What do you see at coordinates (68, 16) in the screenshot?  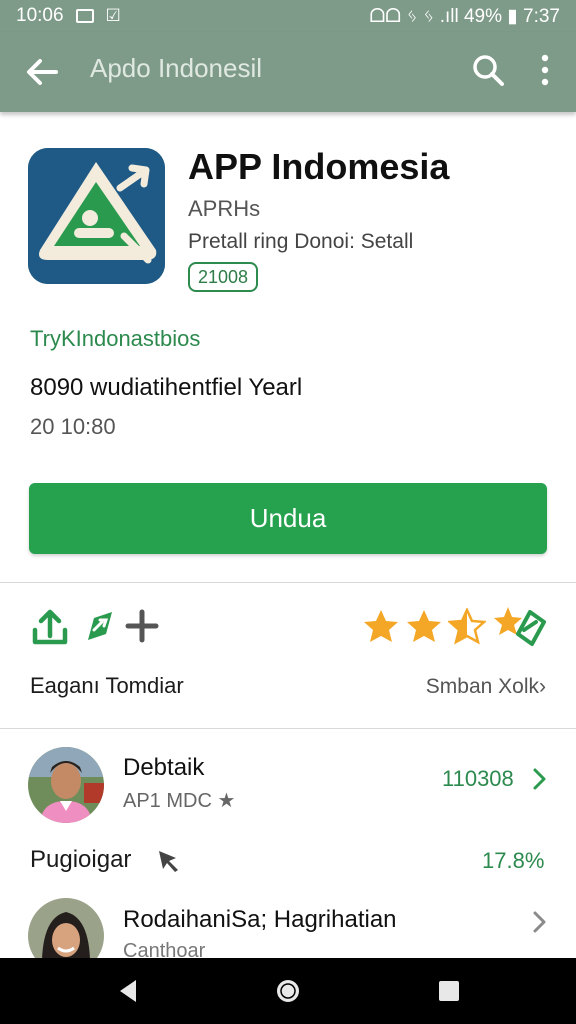 I see `status-left: 10:06 ☑` at bounding box center [68, 16].